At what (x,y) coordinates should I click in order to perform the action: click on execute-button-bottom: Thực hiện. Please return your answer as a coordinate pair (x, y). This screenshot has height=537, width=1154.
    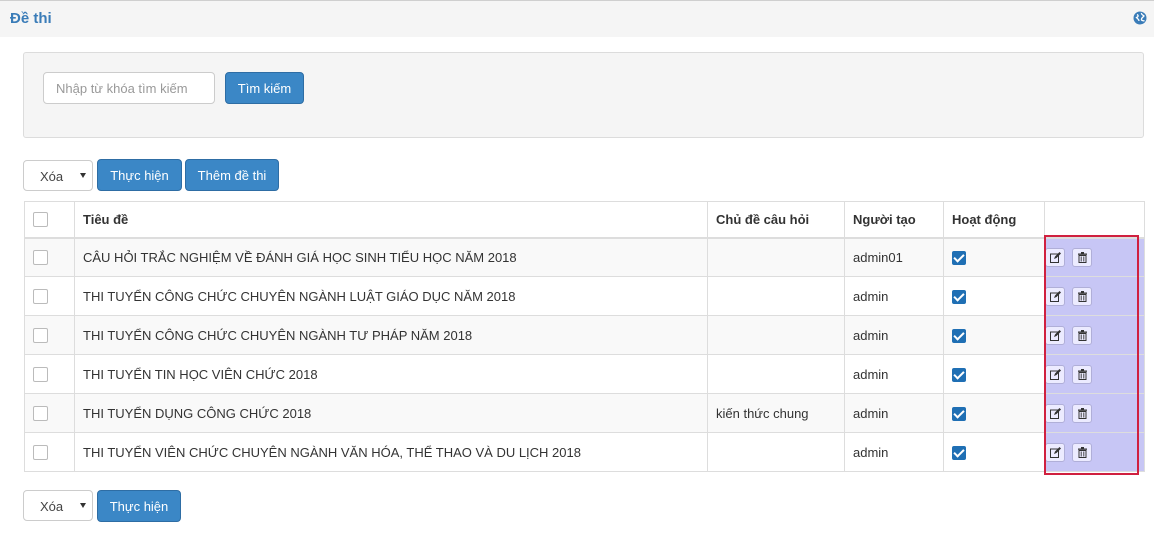
    Looking at the image, I should click on (139, 506).